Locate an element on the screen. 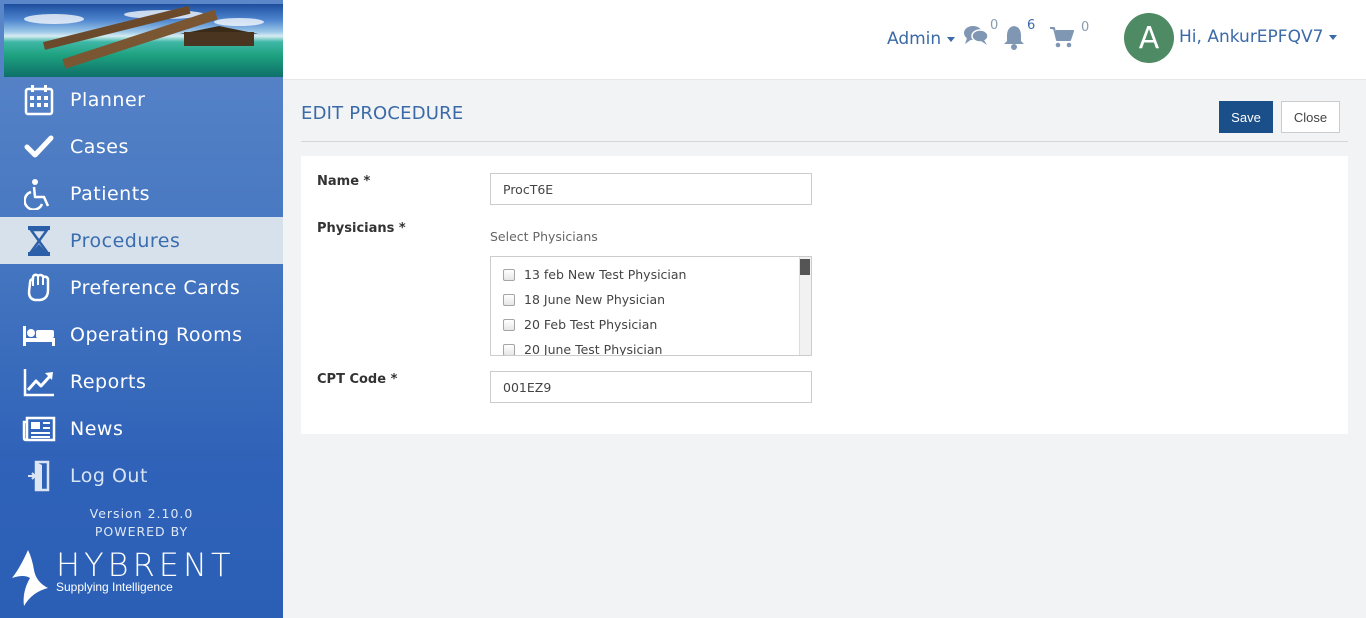 The height and width of the screenshot is (618, 1366). physicians-hint: Select Physicians is located at coordinates (544, 236).